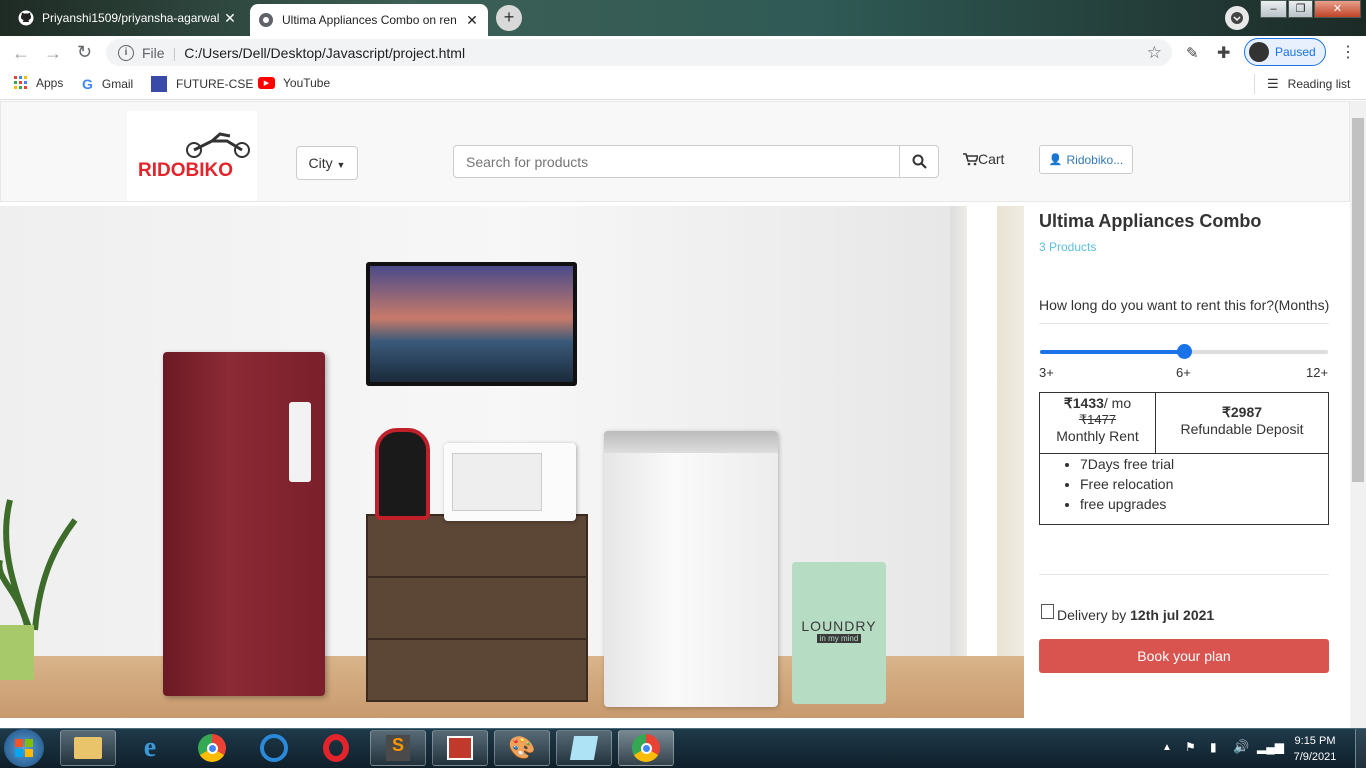 This screenshot has height=768, width=1366. Describe the element at coordinates (266, 83) in the screenshot. I see `youtube-icon: ▶` at that location.